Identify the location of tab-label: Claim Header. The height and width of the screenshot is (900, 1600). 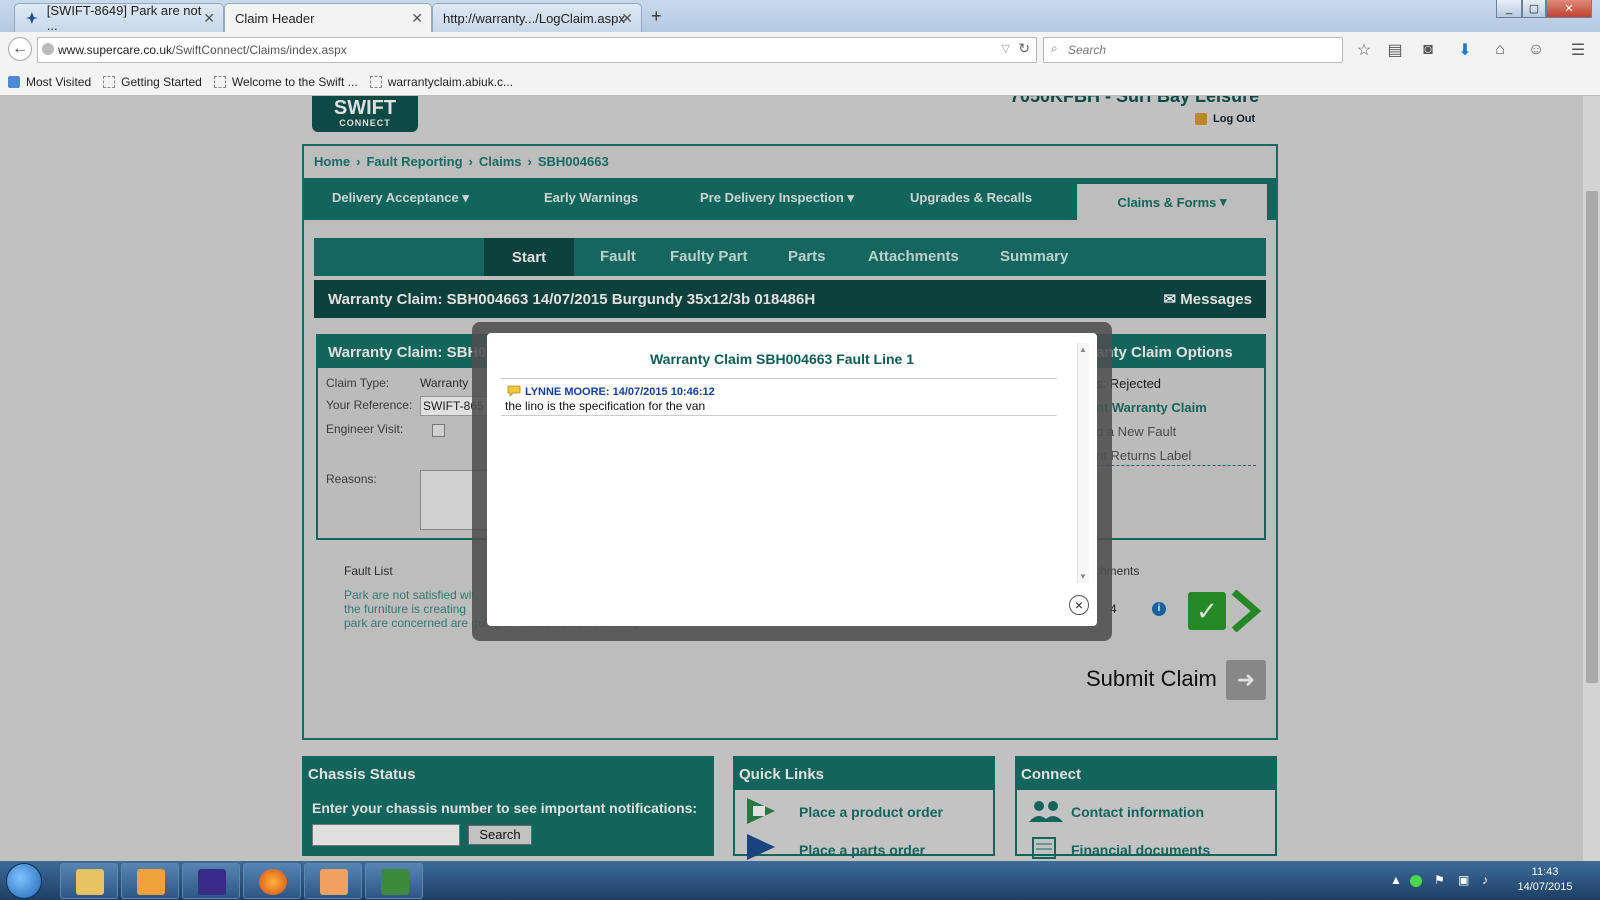
(275, 18).